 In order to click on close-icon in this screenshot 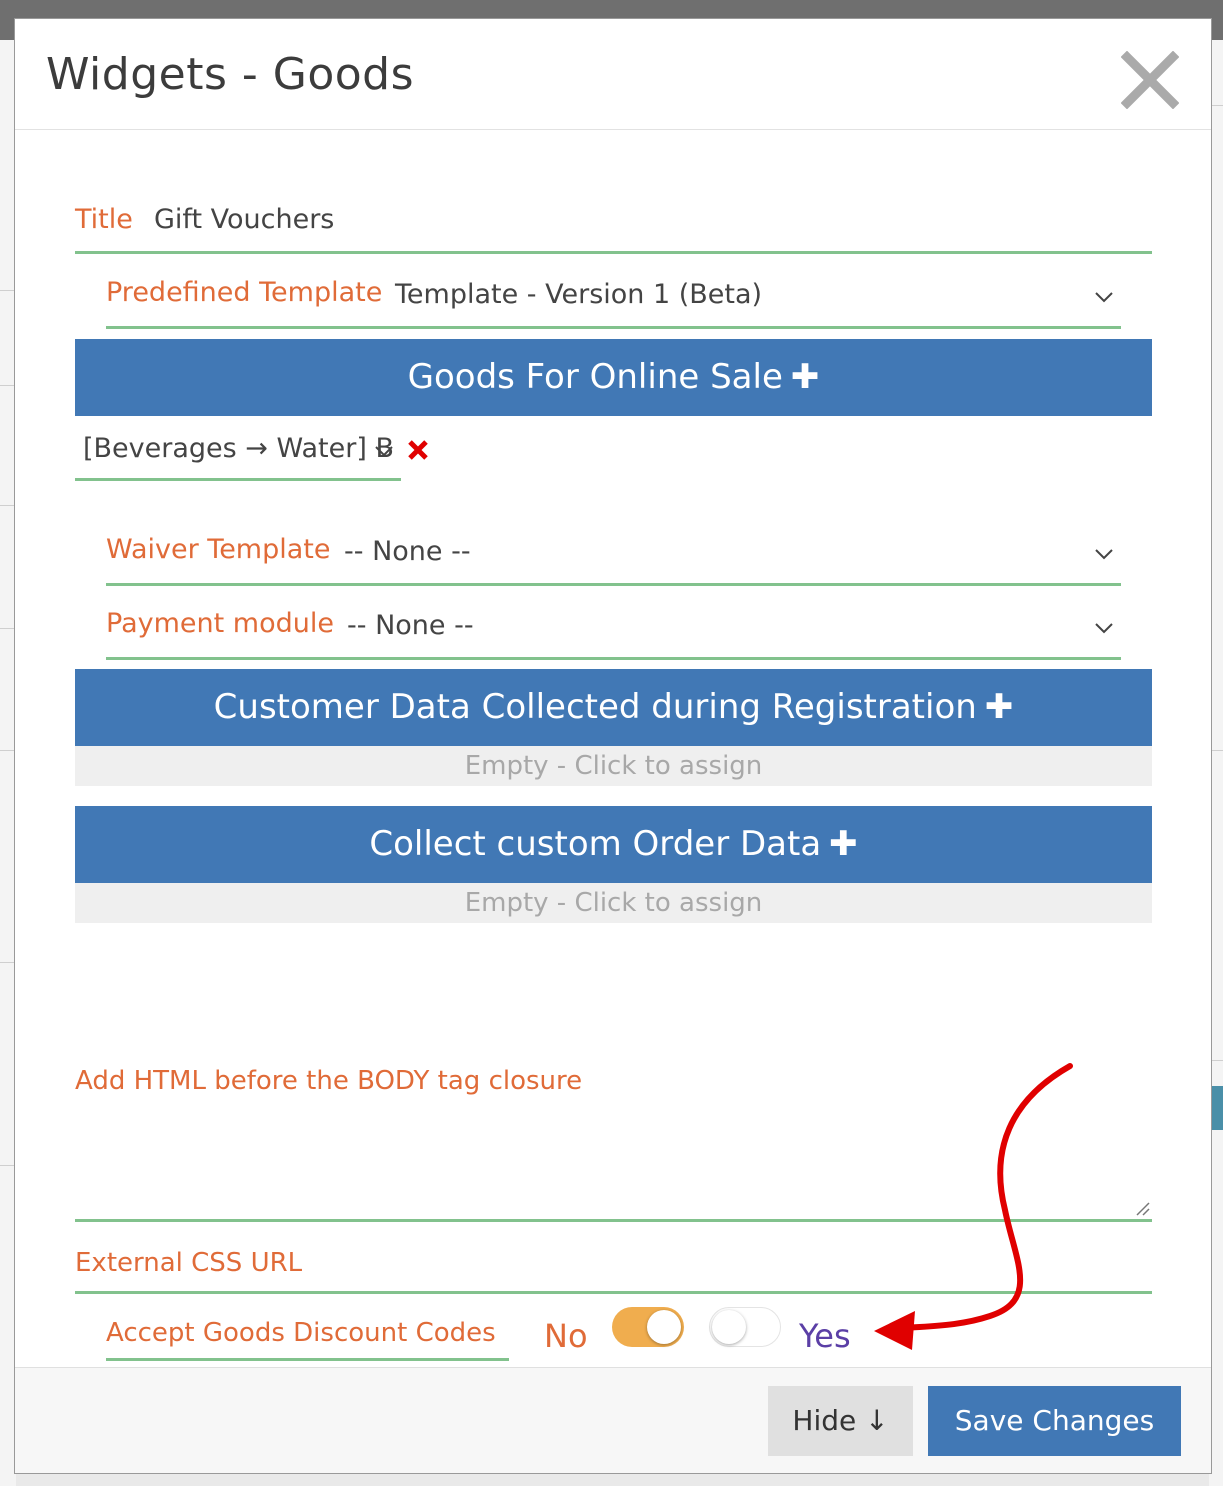, I will do `click(1150, 80)`.